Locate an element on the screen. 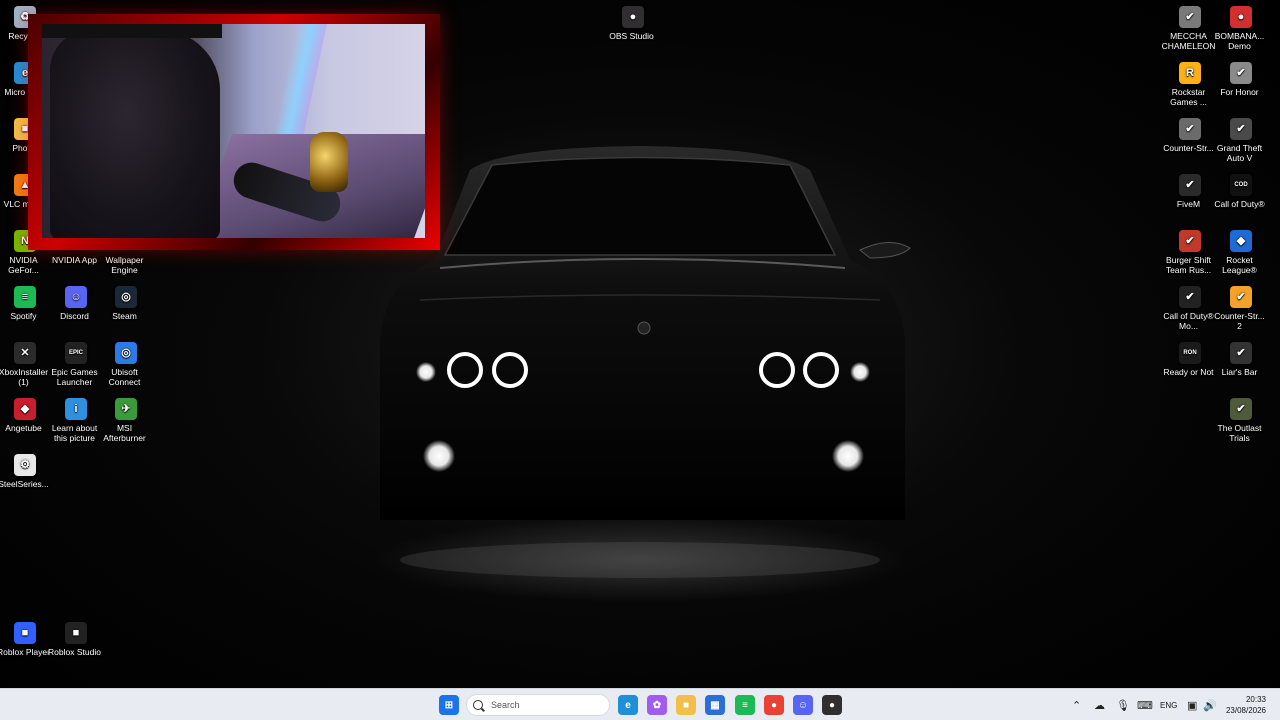 The image size is (1280, 720). desktop-shortcut: ☺ Discord is located at coordinates (76, 303).